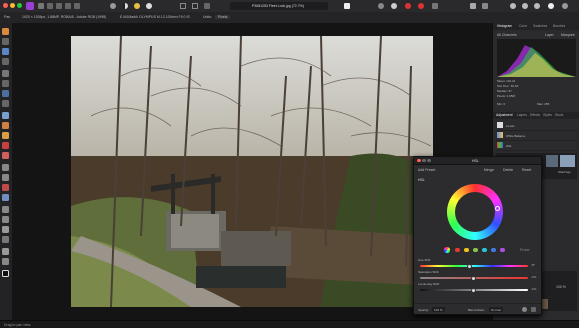  Describe the element at coordinates (5, 5) in the screenshot. I see `close-window-icon` at that location.